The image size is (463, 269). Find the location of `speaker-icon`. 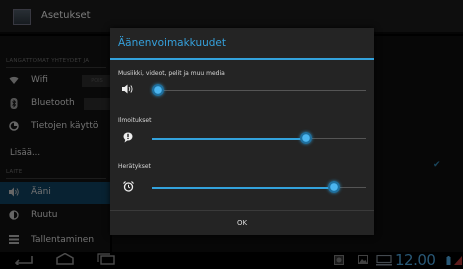

speaker-icon is located at coordinates (128, 90).